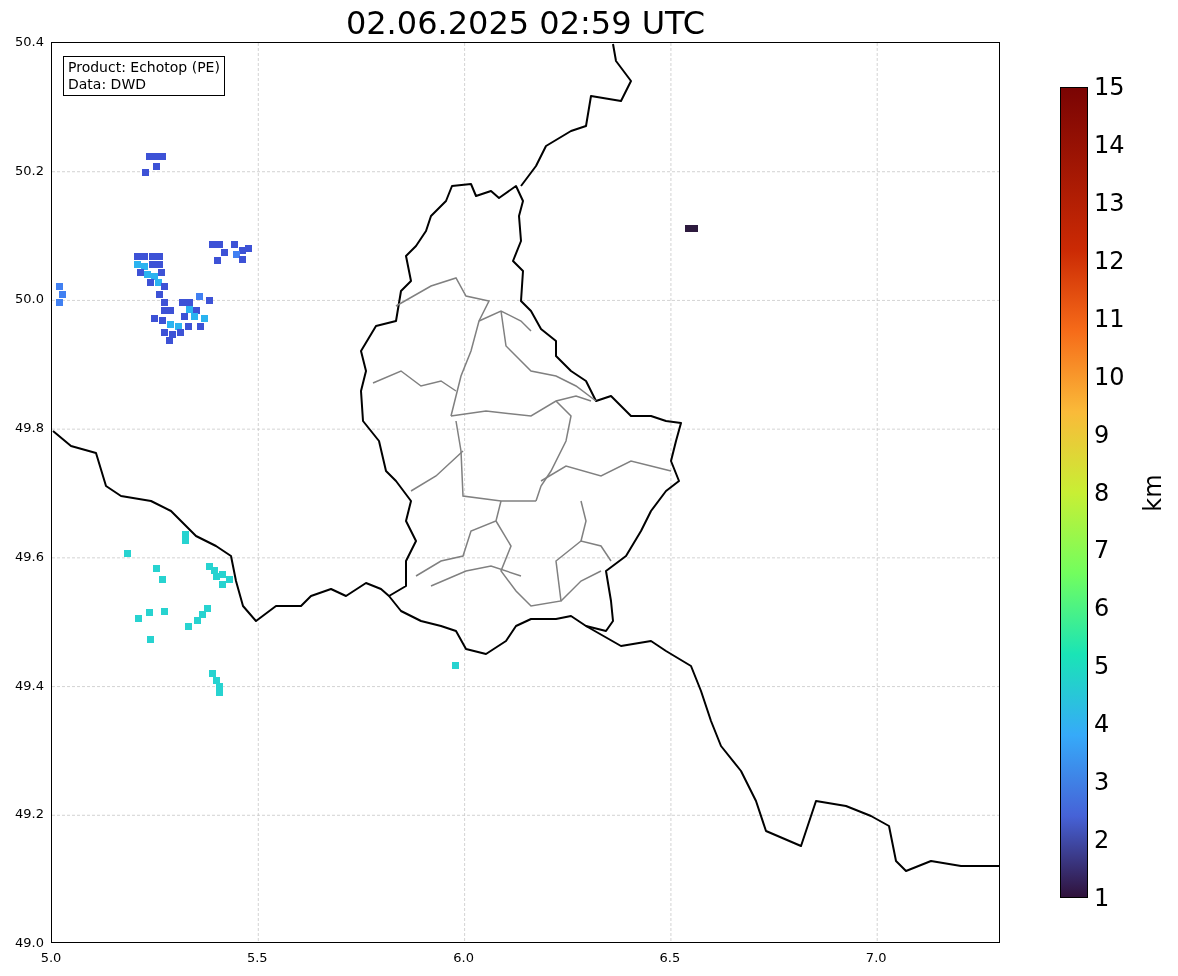 The height and width of the screenshot is (976, 1178). Describe the element at coordinates (670, 958) in the screenshot. I see `x-axis-label: 6.5` at that location.